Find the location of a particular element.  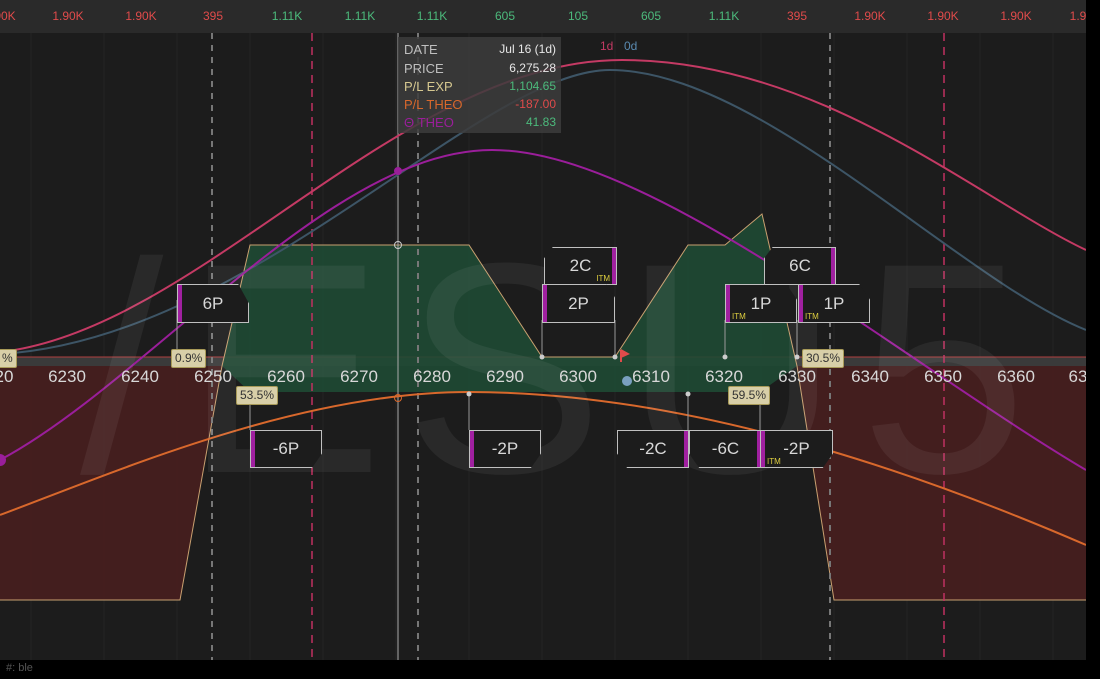

leg-label: -6C is located at coordinates (725, 448).